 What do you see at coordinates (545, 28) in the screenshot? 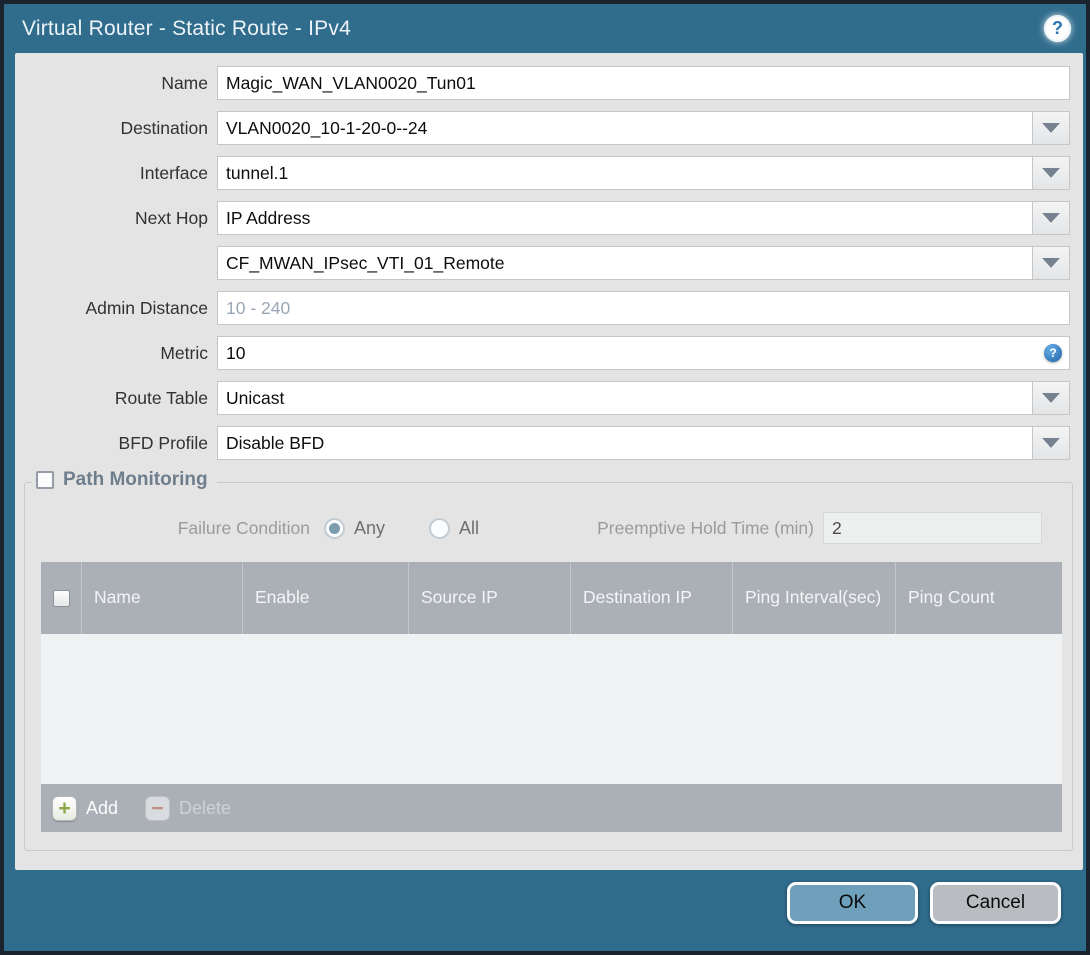
I see `dialog-titlebar: Virtual Router - Static Route - IPv4 ?` at bounding box center [545, 28].